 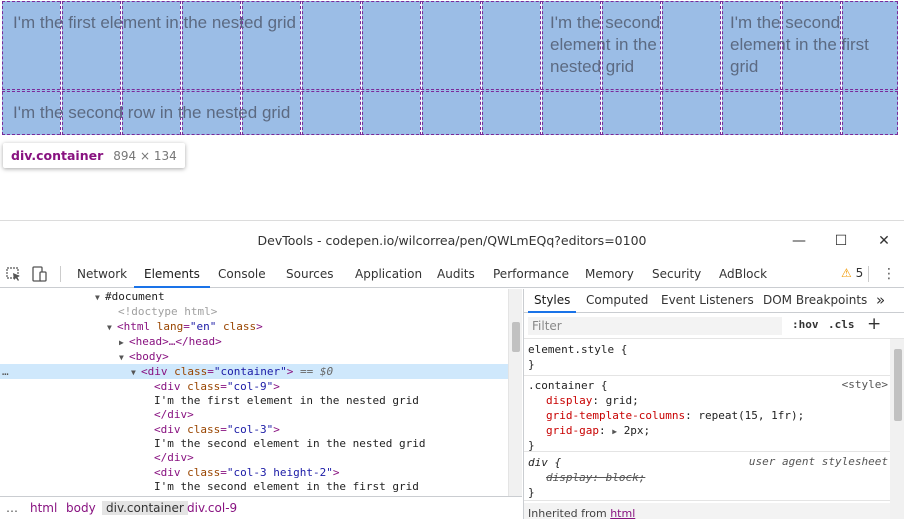 What do you see at coordinates (707, 301) in the screenshot?
I see `tab-event-listeners: Event Listeners` at bounding box center [707, 301].